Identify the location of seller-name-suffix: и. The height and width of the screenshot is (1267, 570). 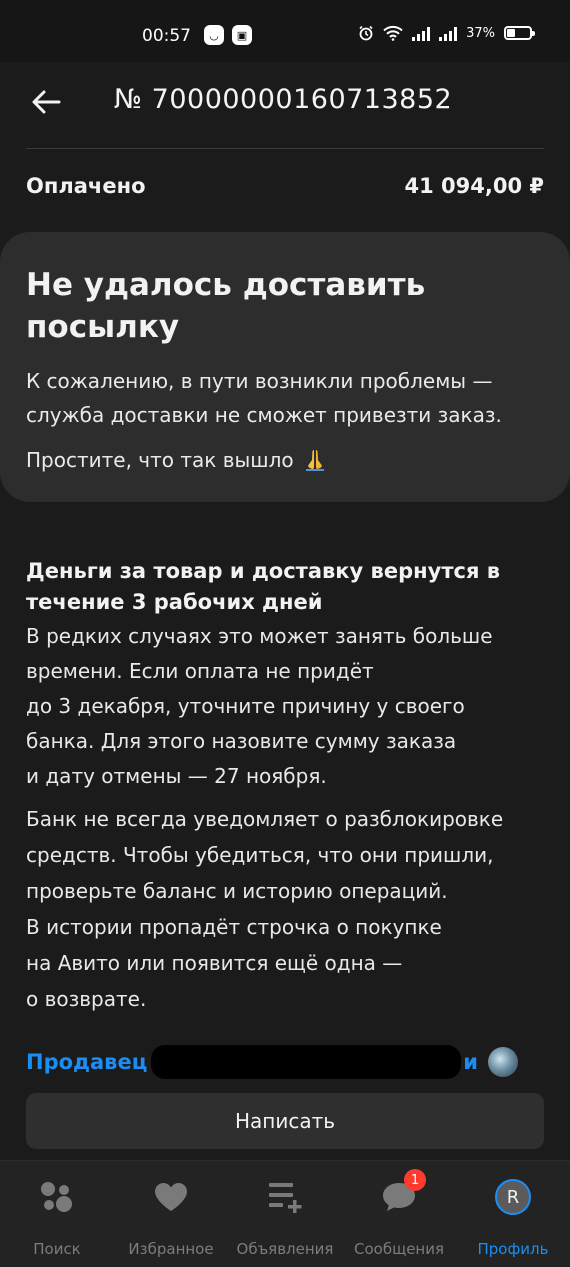
(470, 1062).